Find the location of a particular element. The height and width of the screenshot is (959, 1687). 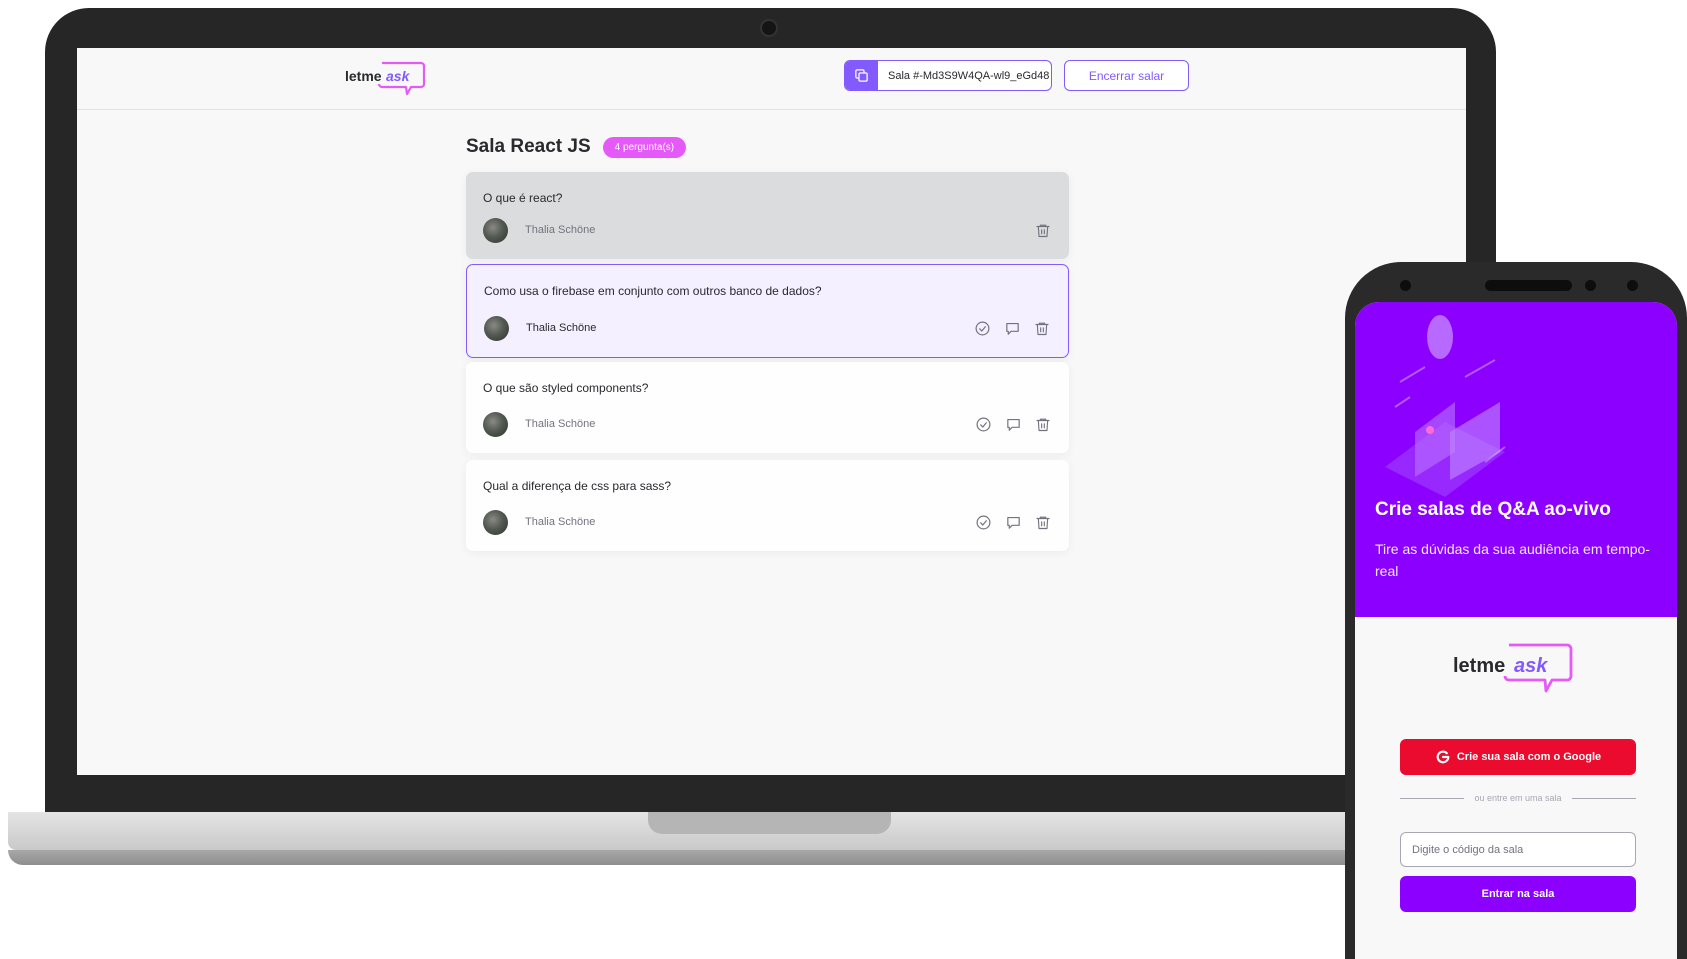

separator: ou entre em uma sala is located at coordinates (1518, 798).